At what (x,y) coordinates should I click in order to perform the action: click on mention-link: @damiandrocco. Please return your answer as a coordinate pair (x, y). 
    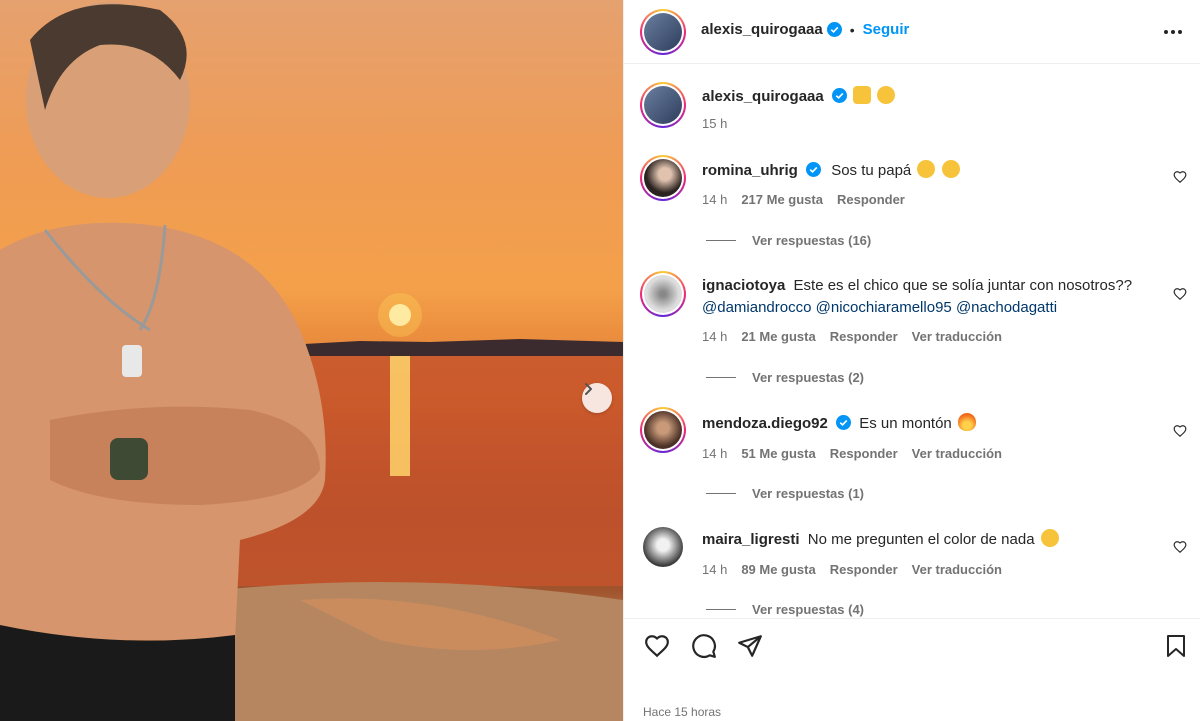
    Looking at the image, I should click on (756, 307).